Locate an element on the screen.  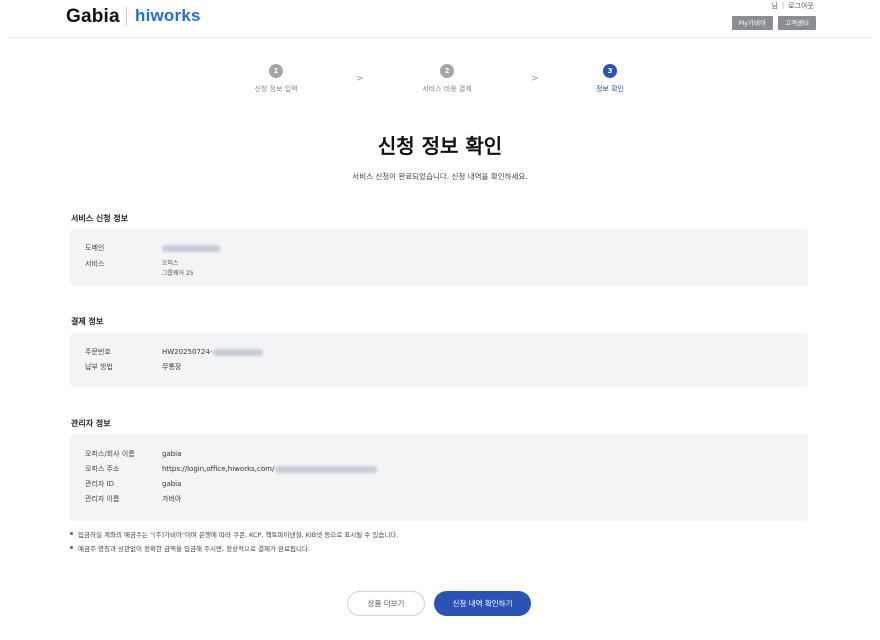
header-buttons: My가비아 고객센터 is located at coordinates (773, 23).